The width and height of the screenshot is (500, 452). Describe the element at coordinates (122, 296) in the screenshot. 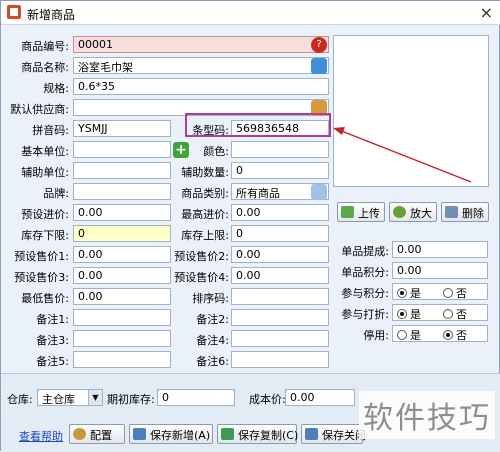

I see `min-price-input: 0.00` at that location.